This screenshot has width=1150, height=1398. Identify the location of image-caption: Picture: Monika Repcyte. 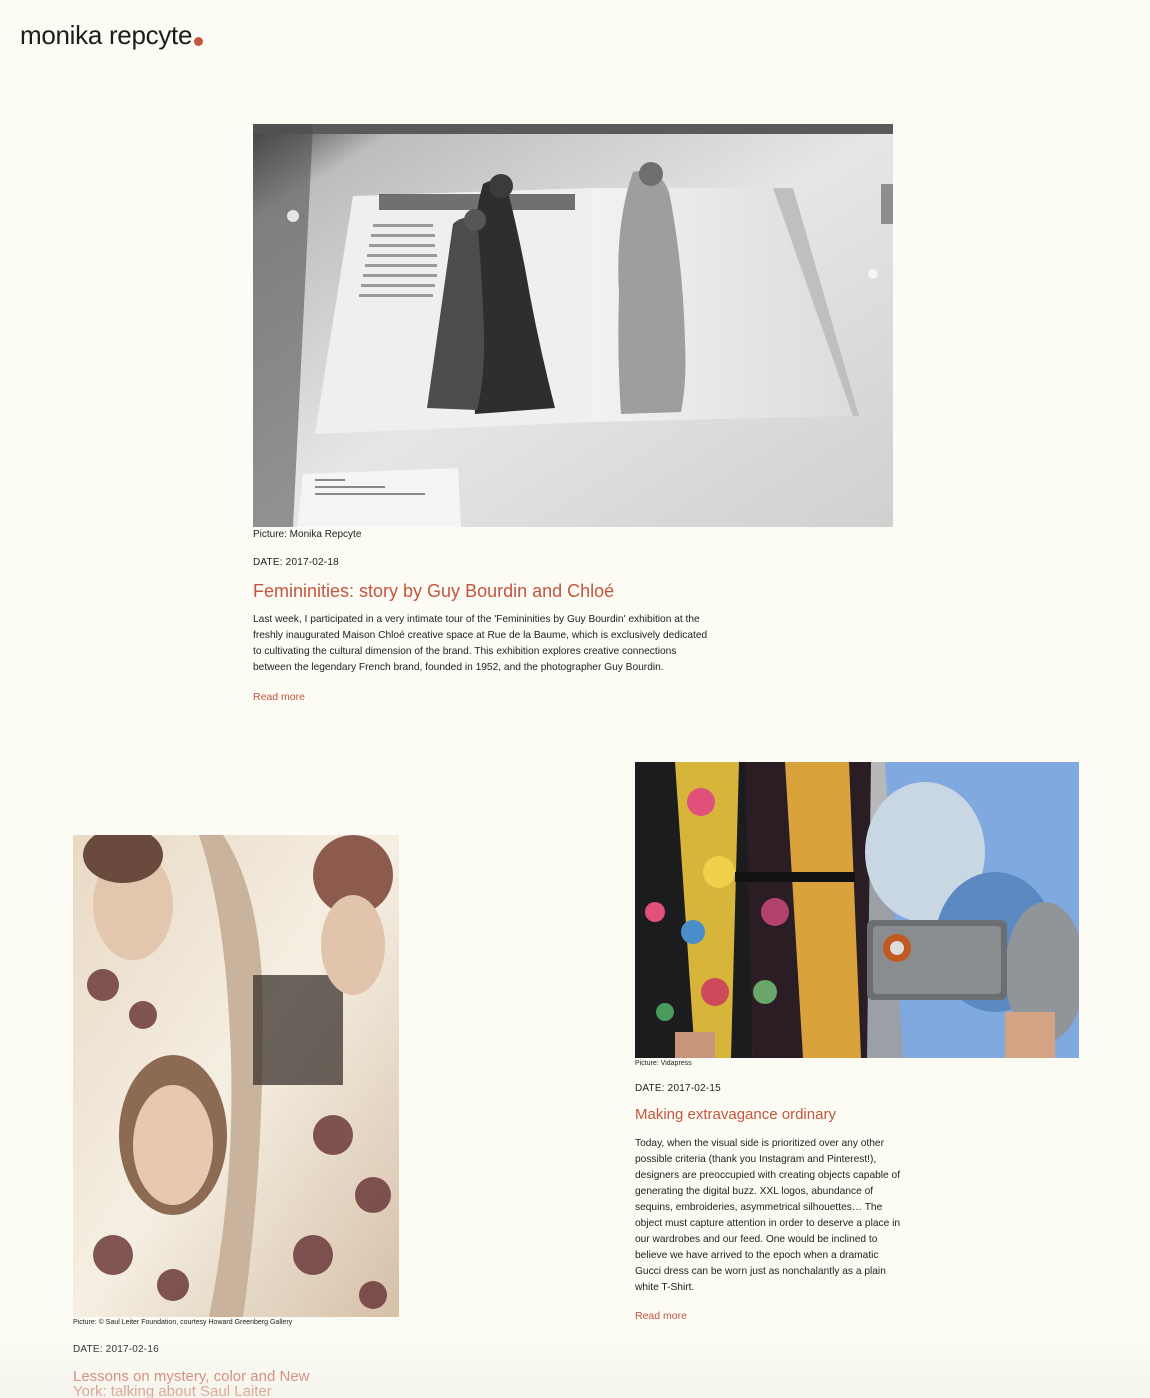
(307, 534).